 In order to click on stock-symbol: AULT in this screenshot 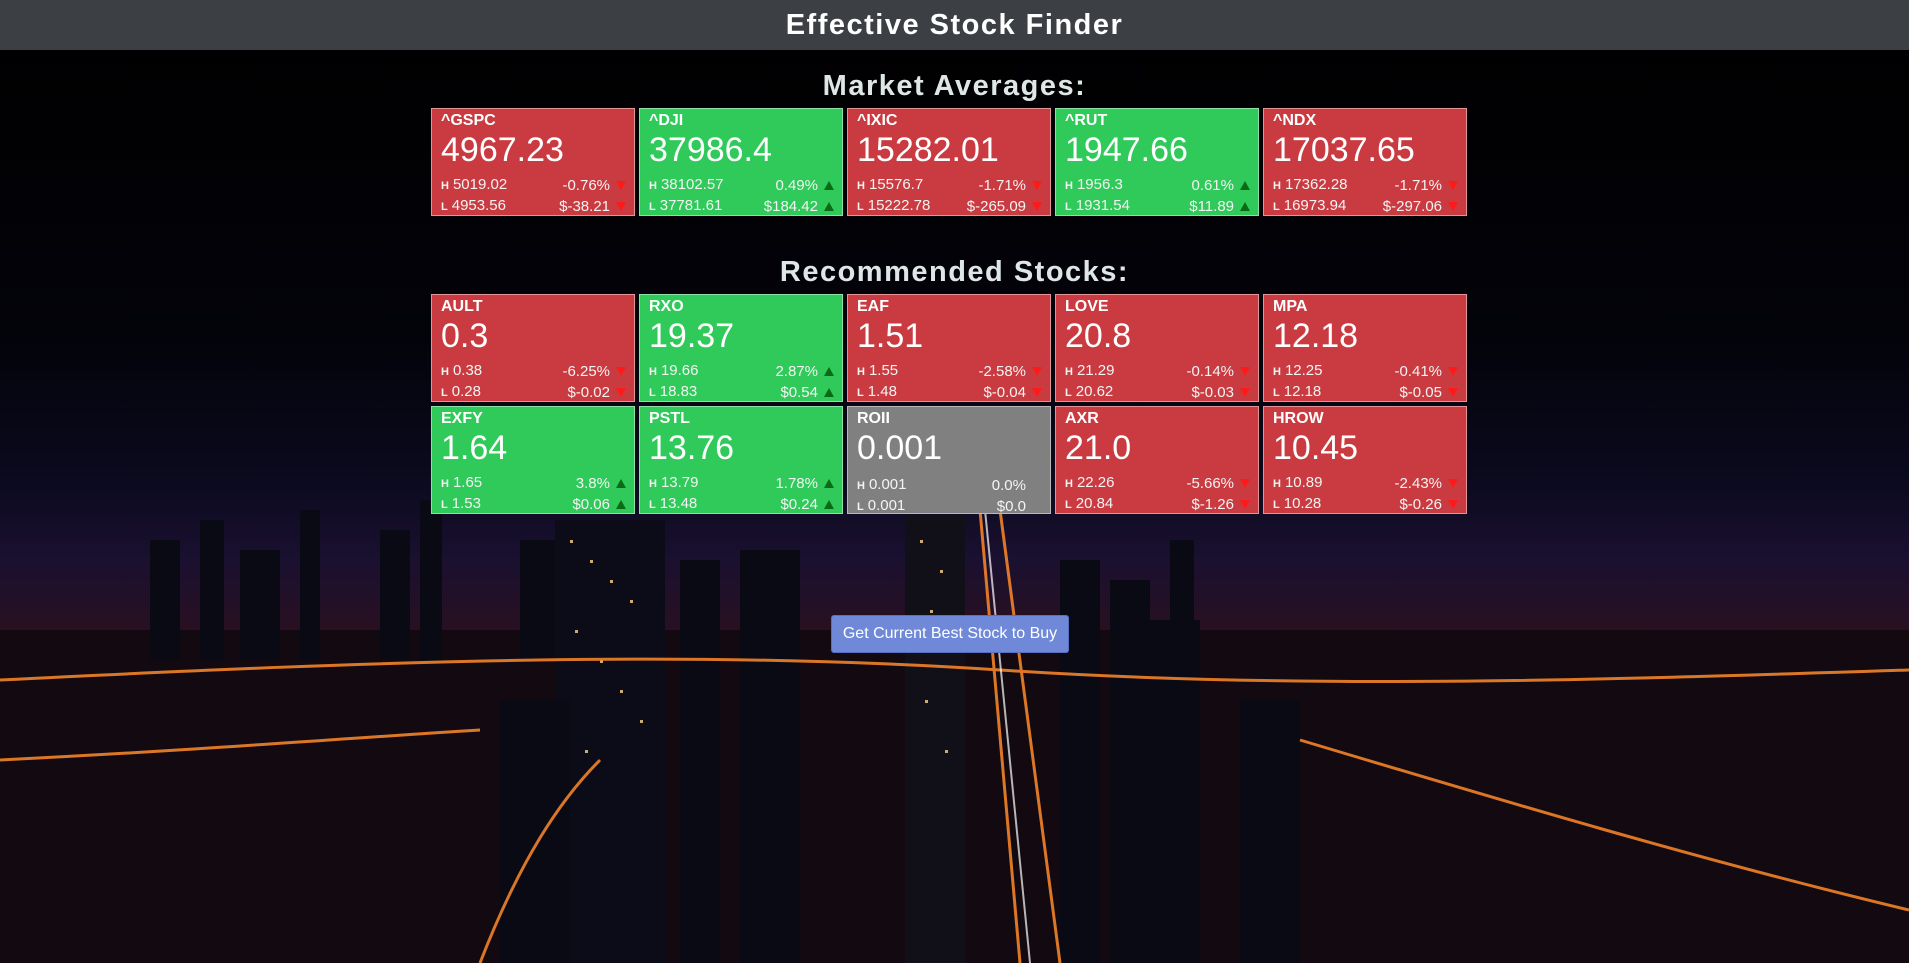, I will do `click(462, 306)`.